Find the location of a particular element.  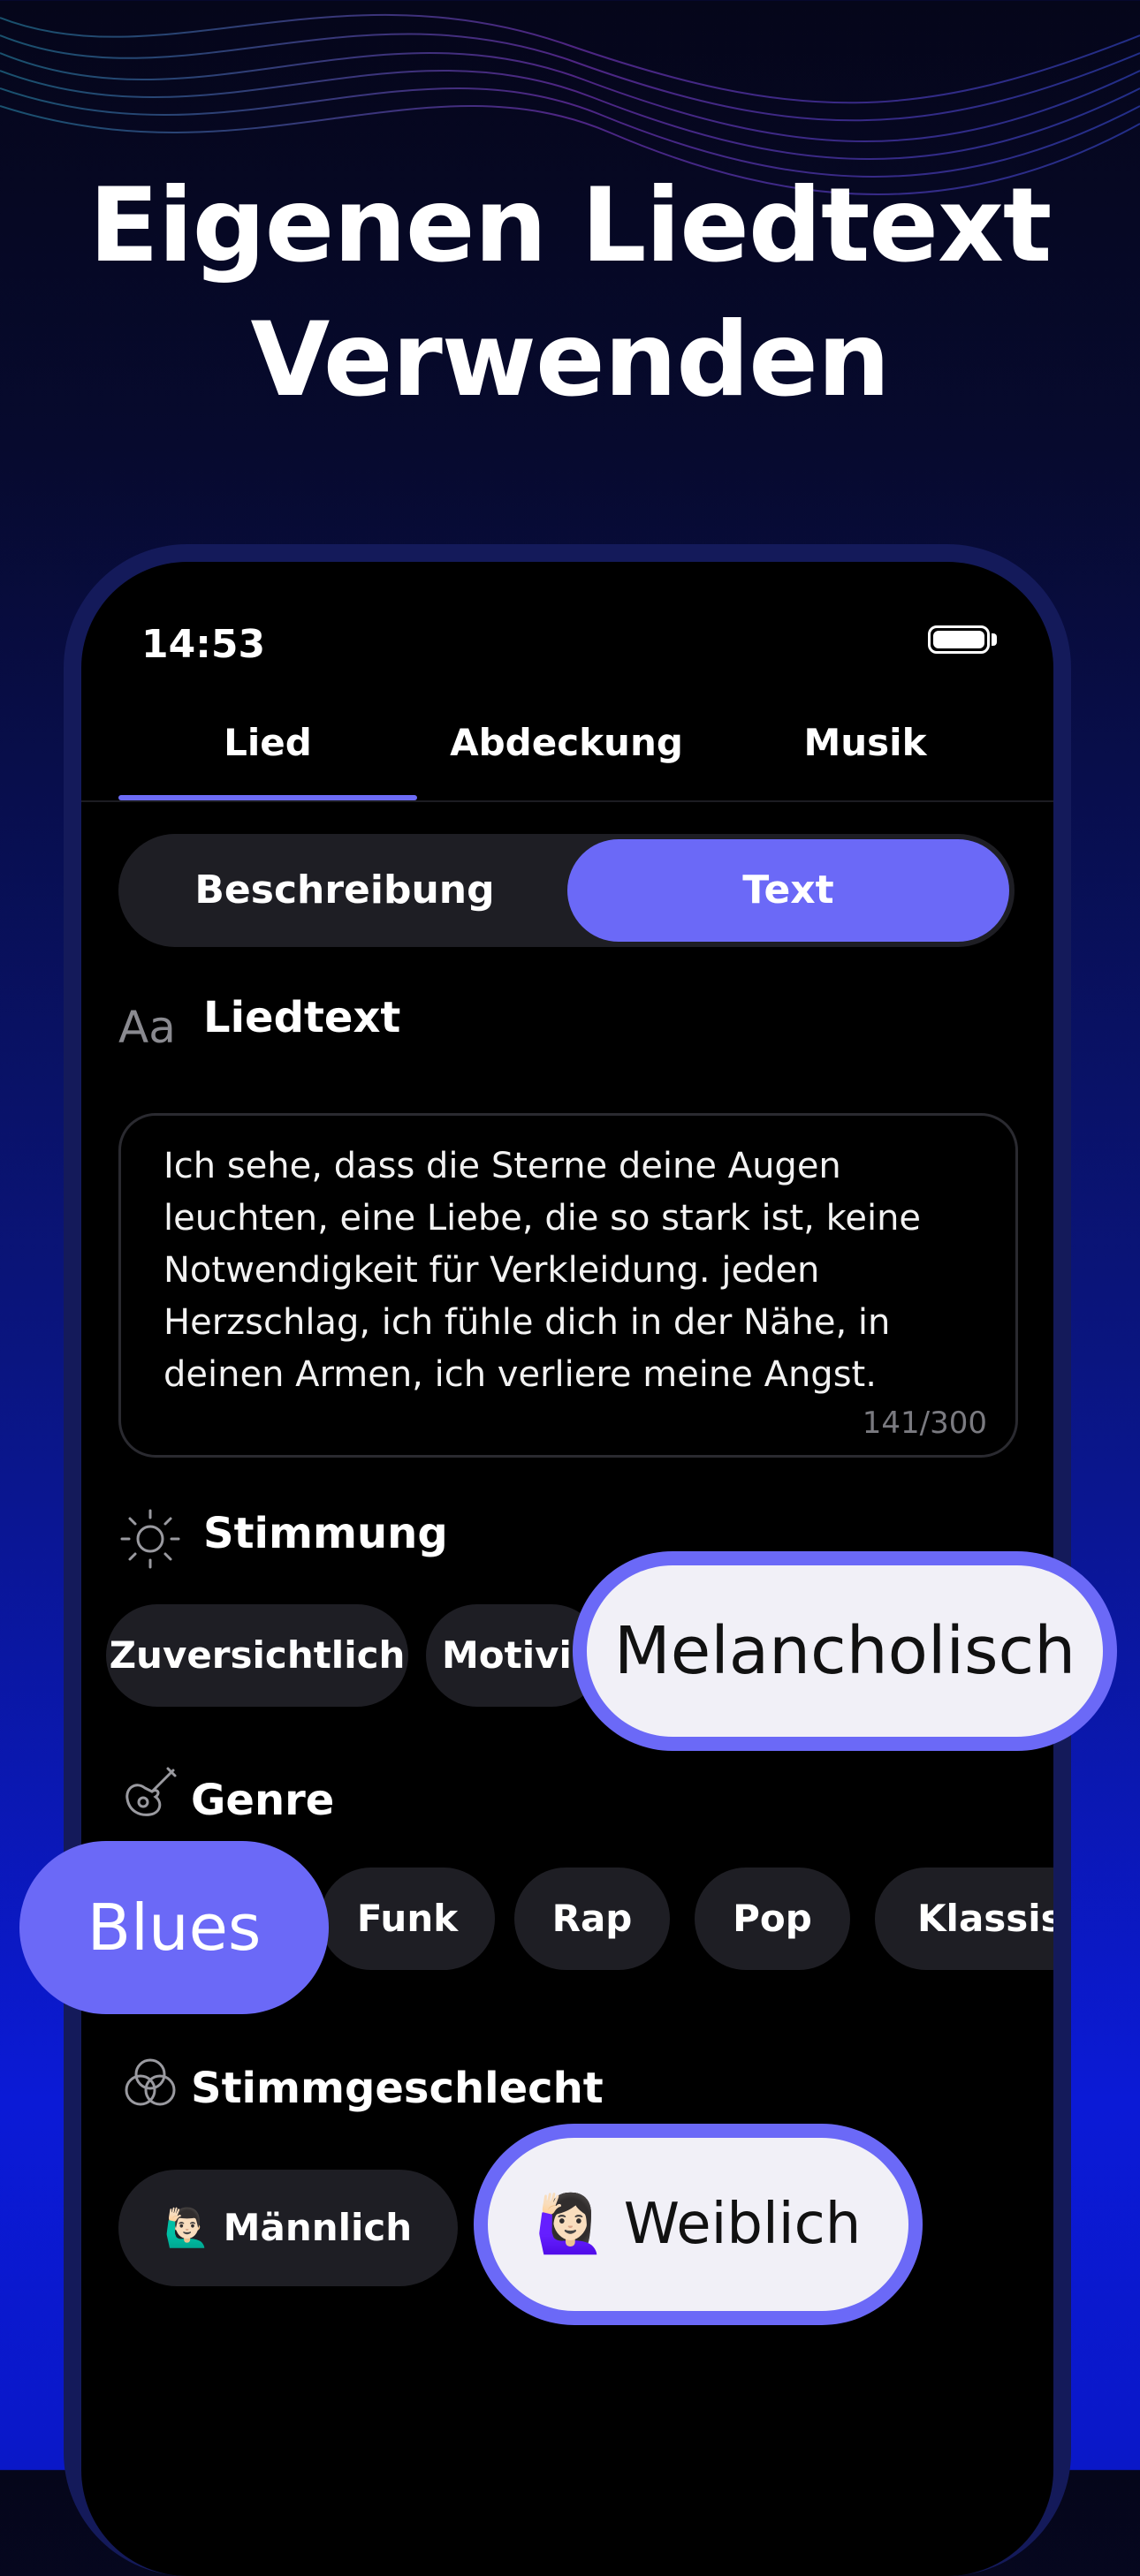

mood-section-label: Stimmung is located at coordinates (325, 1534).